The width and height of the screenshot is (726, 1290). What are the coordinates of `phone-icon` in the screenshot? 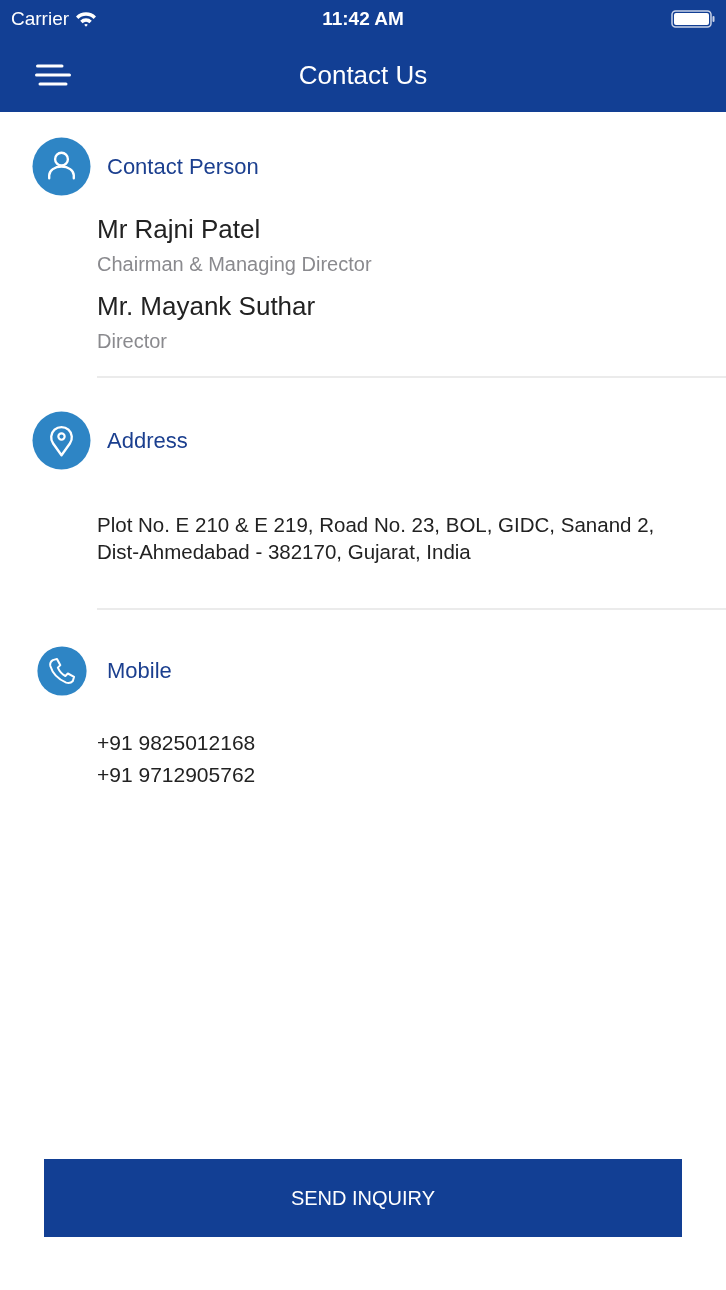 It's located at (62, 671).